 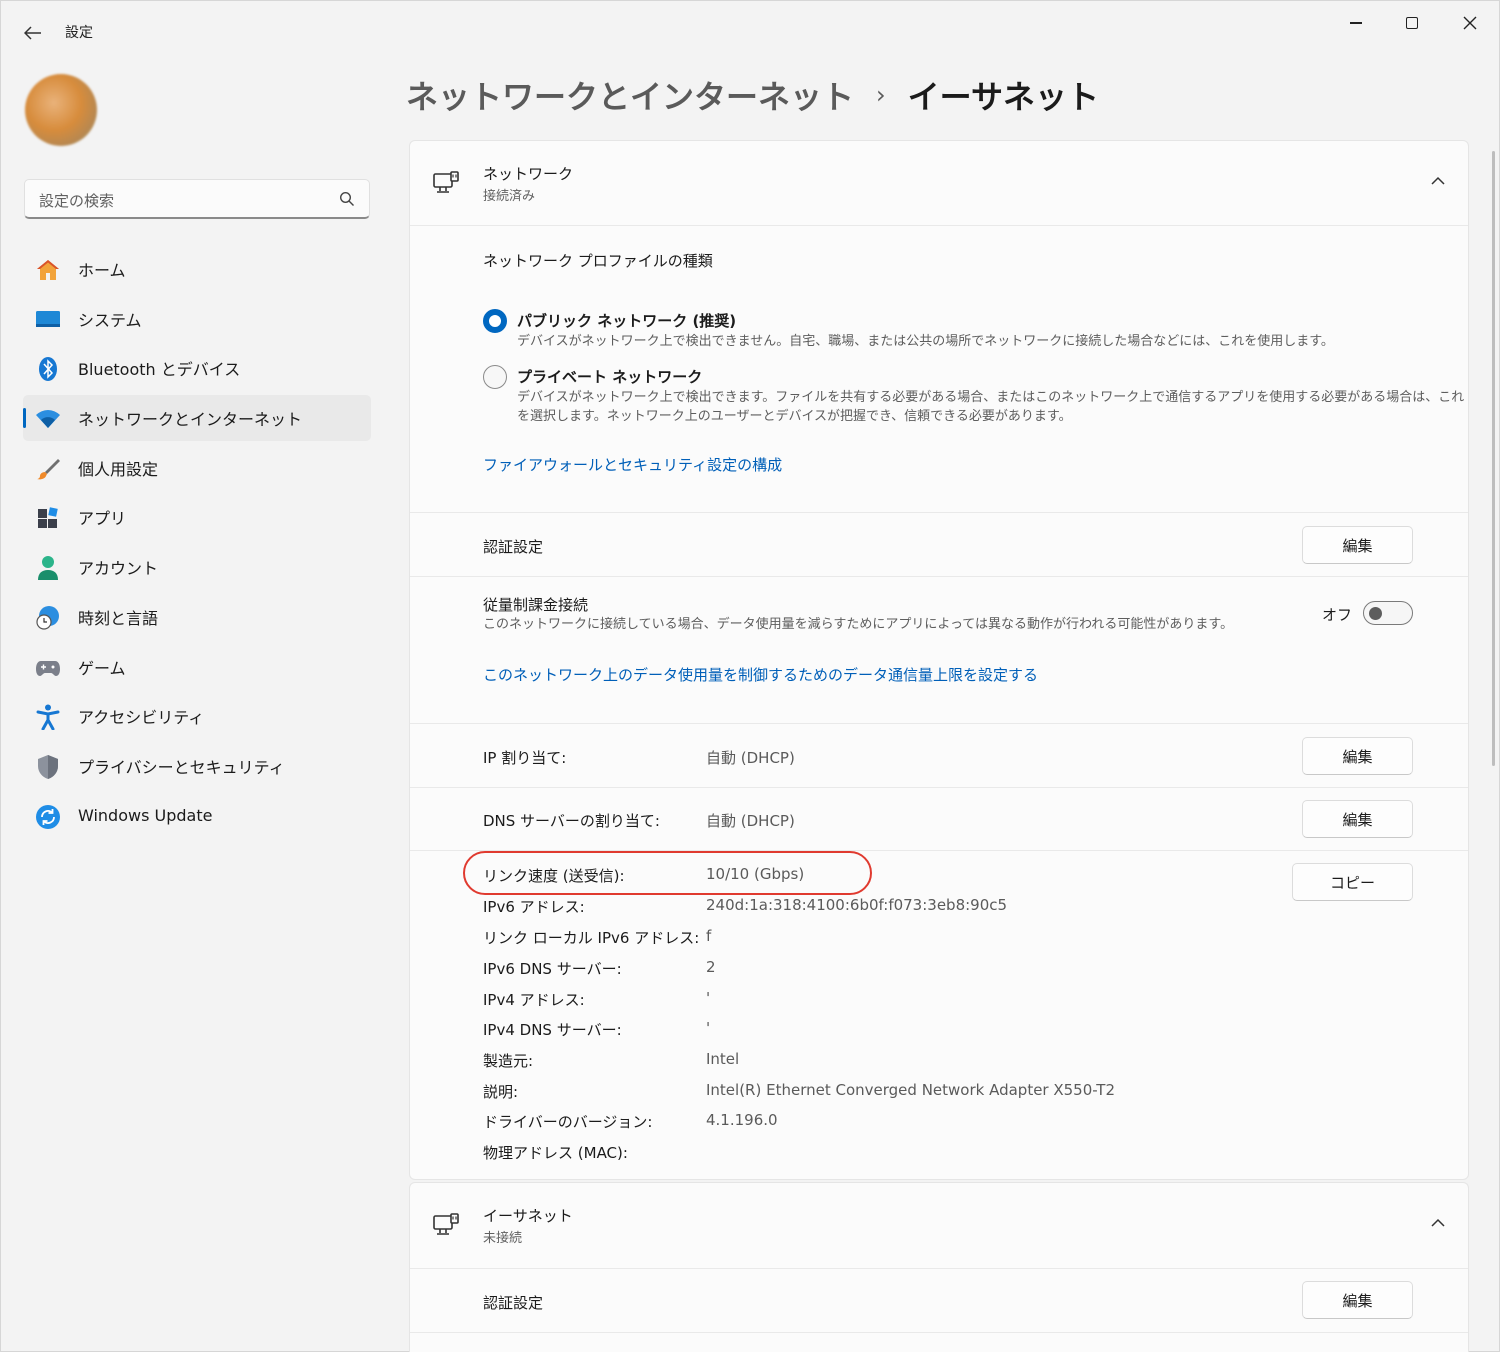 I want to click on dns-assign-value: 自動 (DHCP), so click(x=750, y=821).